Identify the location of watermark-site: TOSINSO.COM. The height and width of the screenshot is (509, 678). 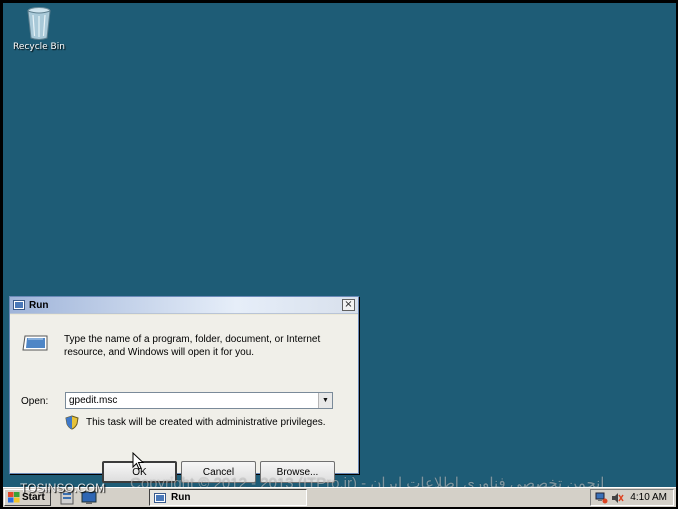
(63, 488).